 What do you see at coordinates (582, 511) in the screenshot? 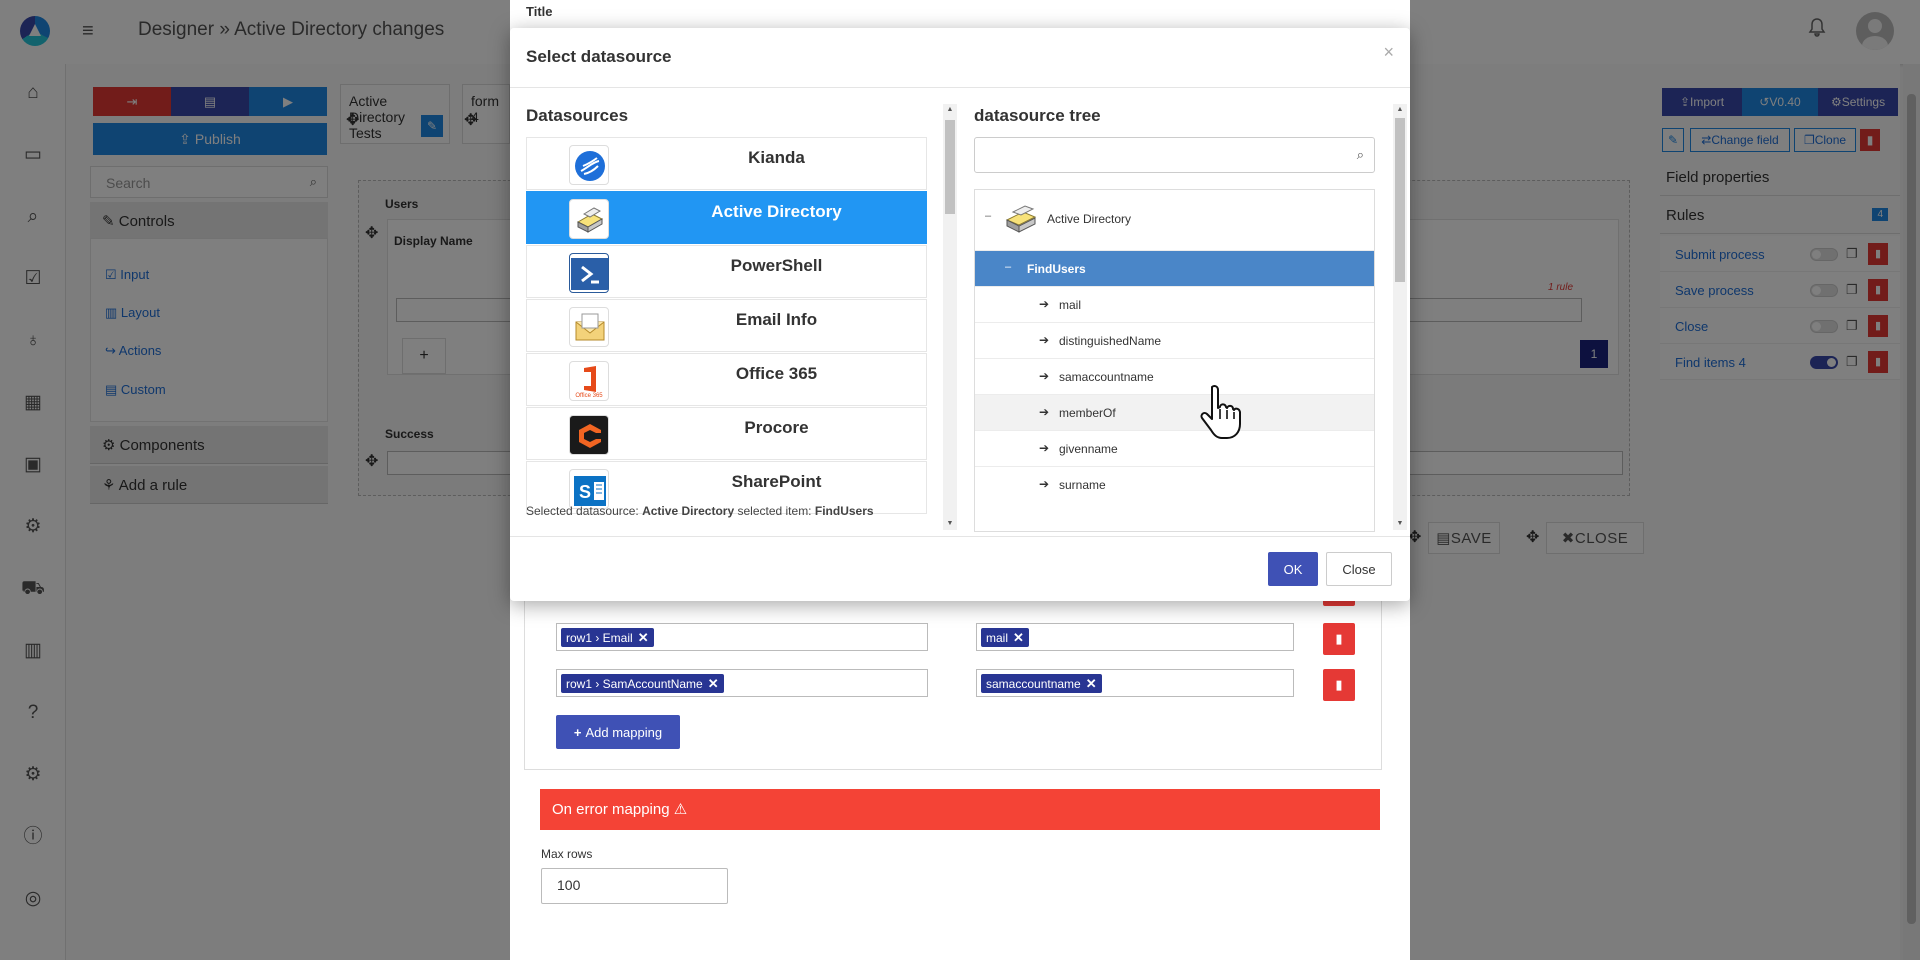
I see `selection-prefix: Selected datasource:` at bounding box center [582, 511].